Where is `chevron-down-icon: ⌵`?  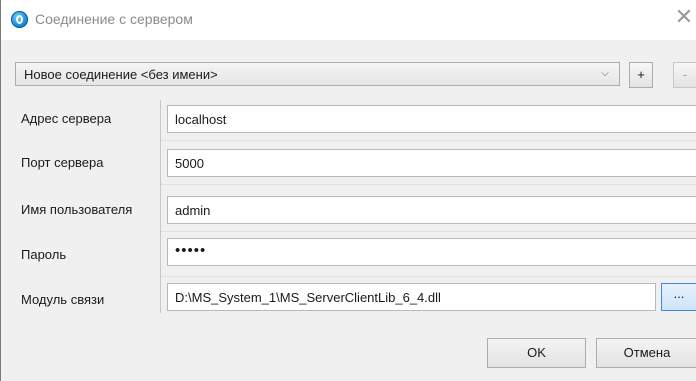 chevron-down-icon: ⌵ is located at coordinates (605, 74).